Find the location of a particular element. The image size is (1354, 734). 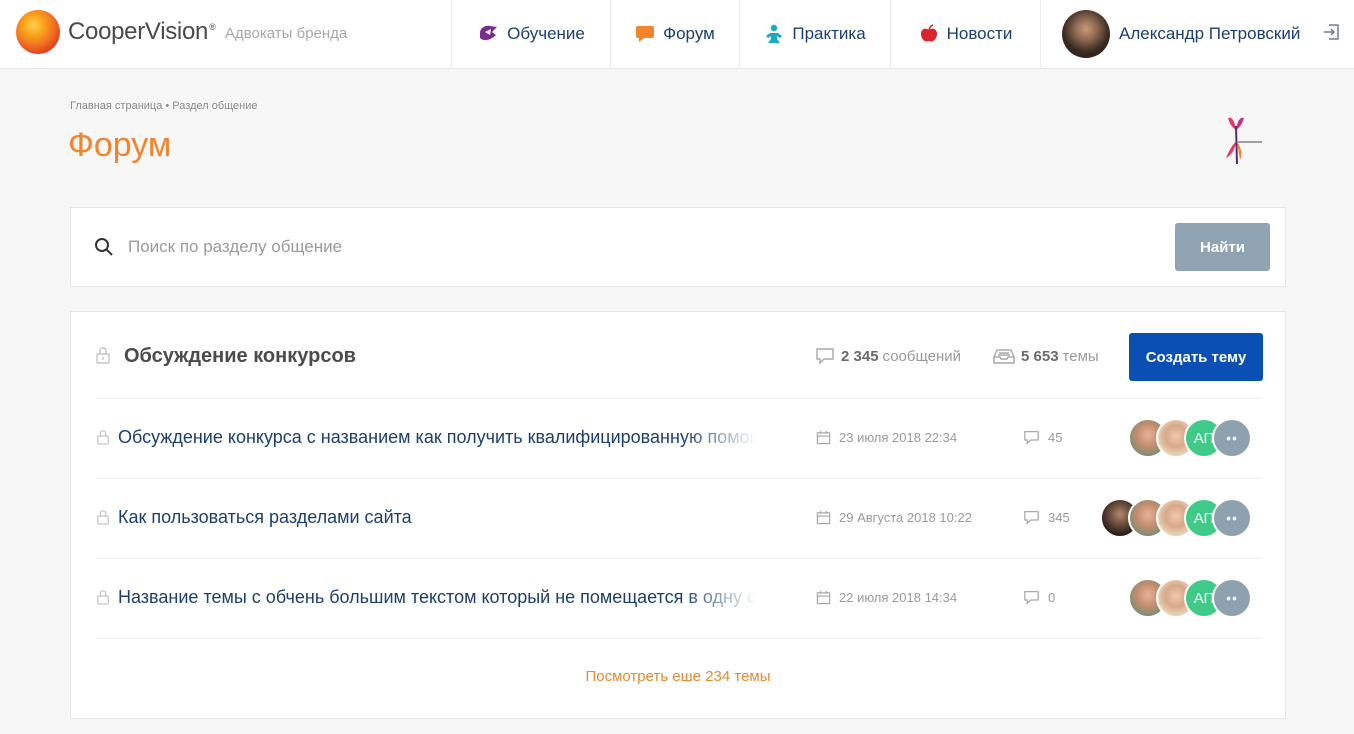

topic-date: 23 июля 2018 22:34 is located at coordinates (886, 437).